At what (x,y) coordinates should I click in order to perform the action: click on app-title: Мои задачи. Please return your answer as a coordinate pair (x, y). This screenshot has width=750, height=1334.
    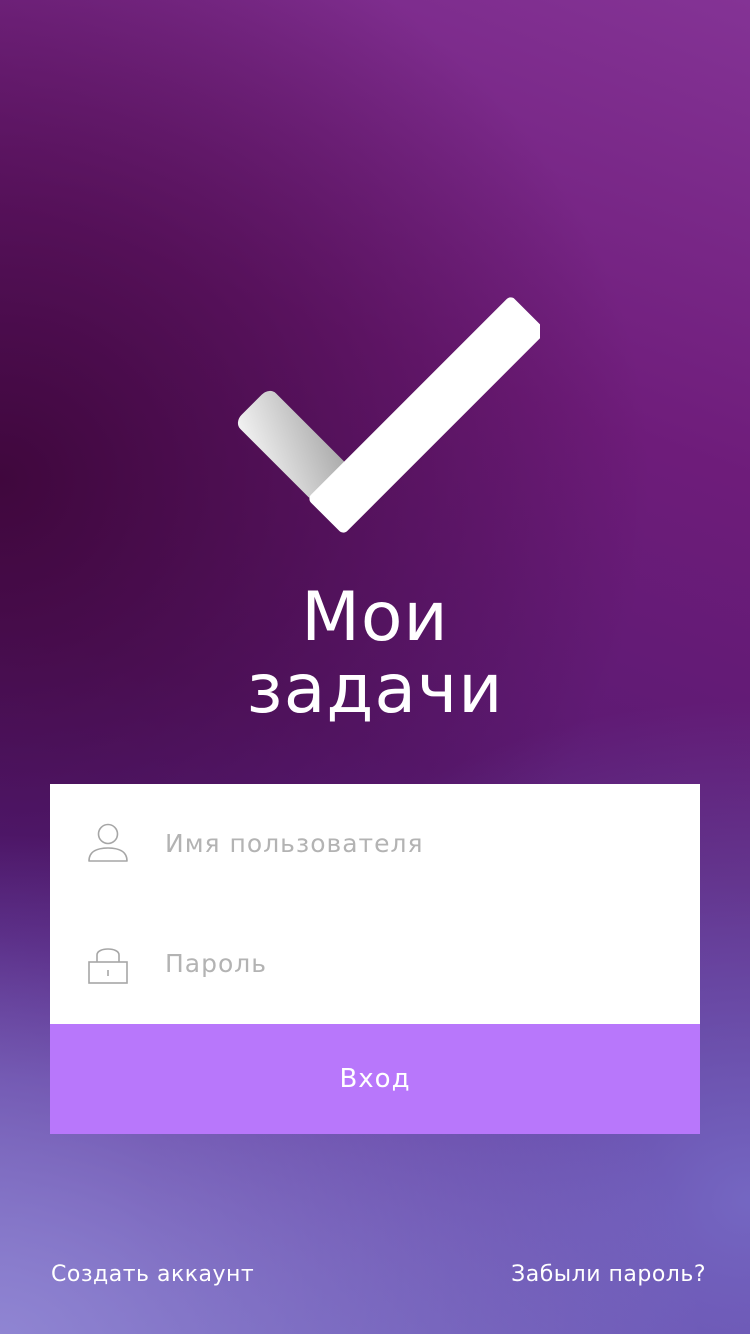
    Looking at the image, I should click on (375, 654).